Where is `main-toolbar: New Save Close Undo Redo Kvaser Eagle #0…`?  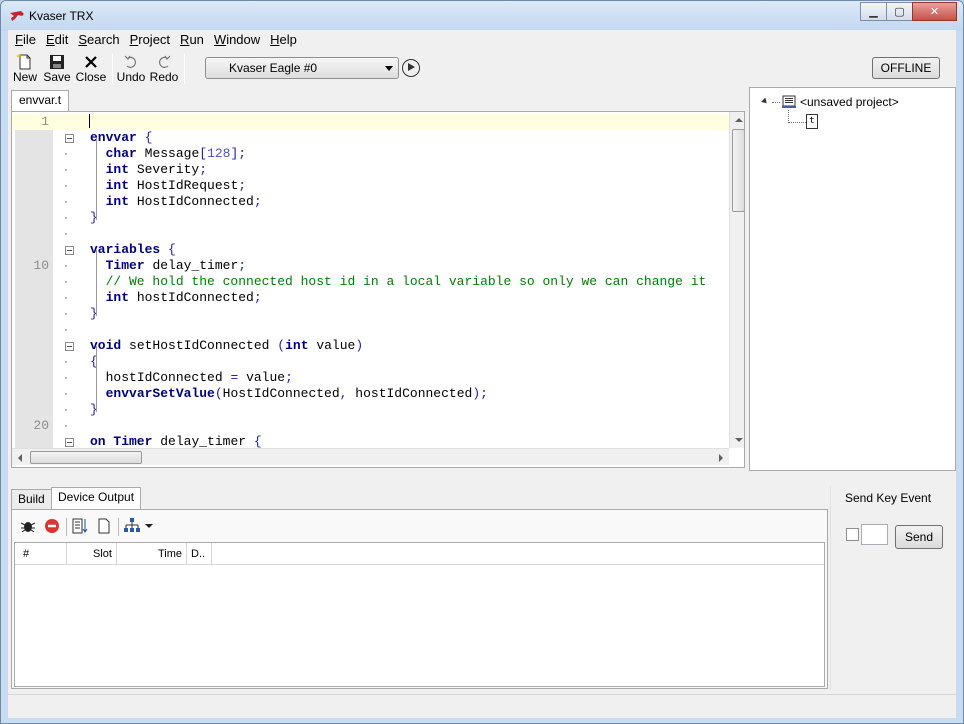
main-toolbar: New Save Close Undo Redo Kvaser Eagle #0… is located at coordinates (482, 69).